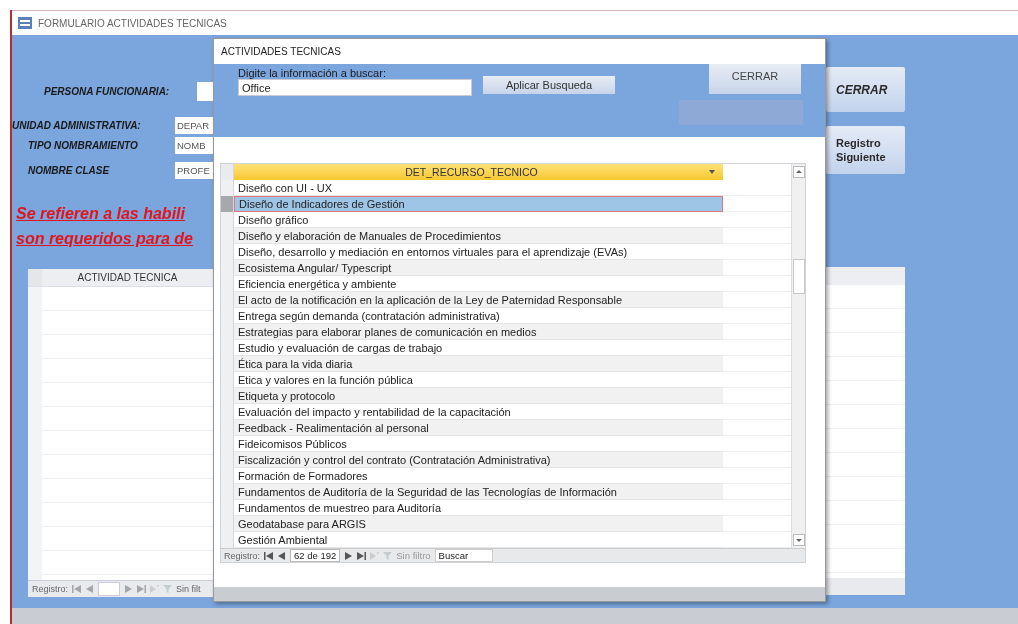 This screenshot has height=624, width=1018. Describe the element at coordinates (281, 555) in the screenshot. I see `previous-record-icon` at that location.